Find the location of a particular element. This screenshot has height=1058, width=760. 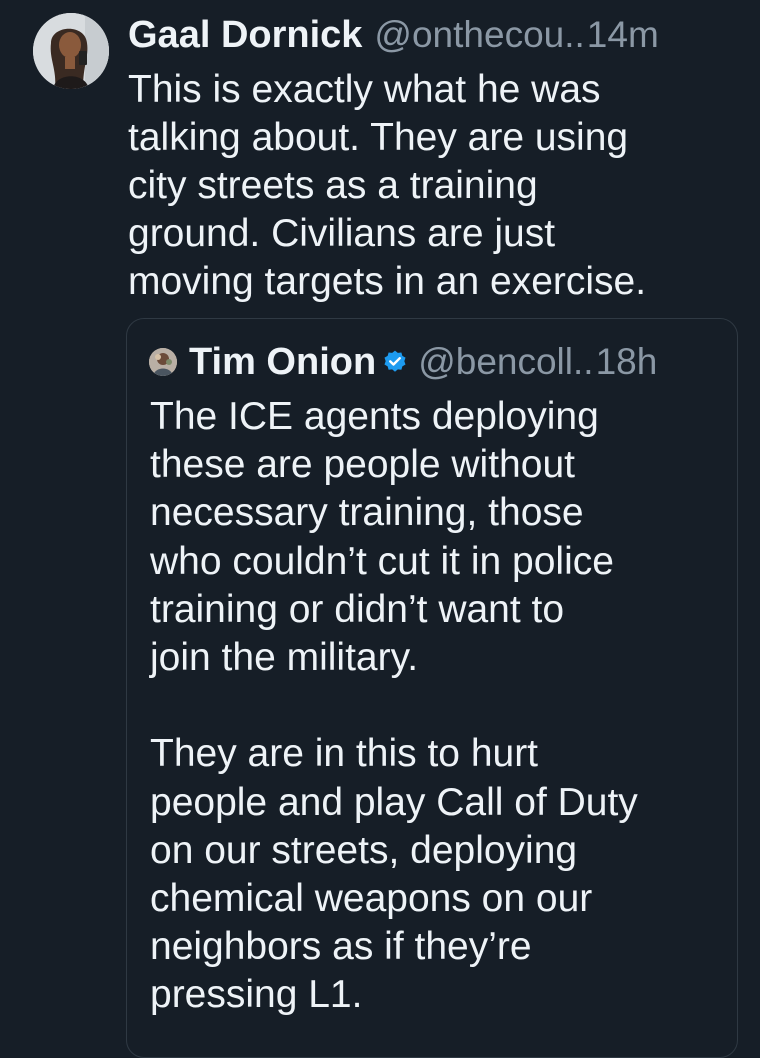

post-timestamp: 14m is located at coordinates (623, 35).